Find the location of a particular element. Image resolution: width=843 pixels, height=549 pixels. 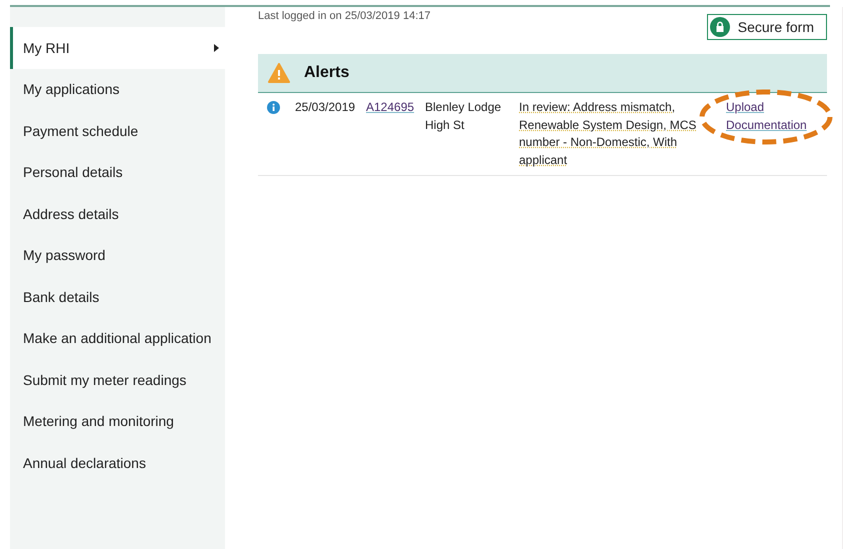

lock-icon is located at coordinates (720, 27).